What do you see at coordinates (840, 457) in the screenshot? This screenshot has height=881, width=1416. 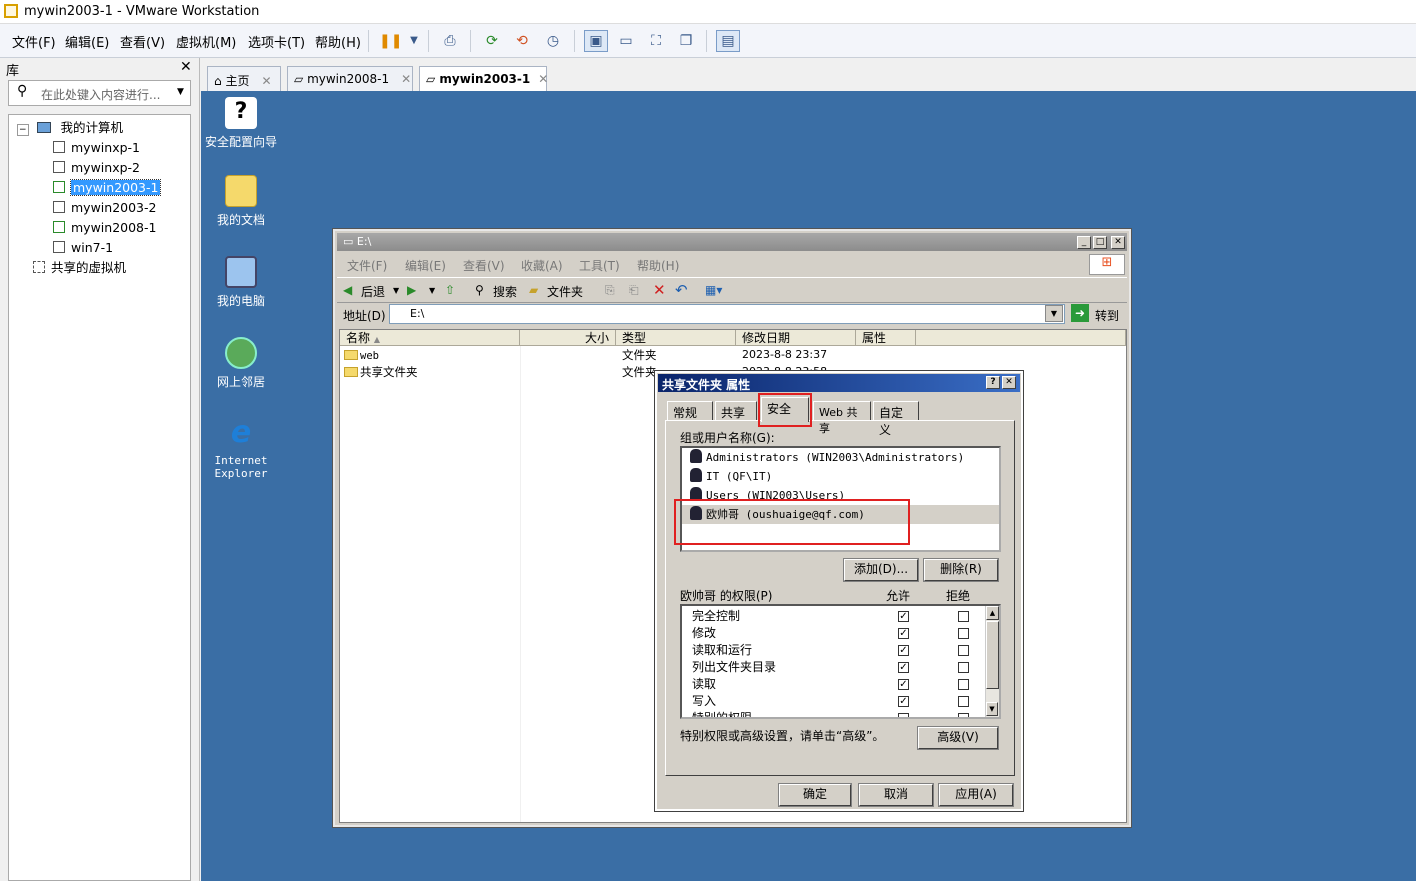 I see `list-item: Administrators (WIN2003\Administrators)` at bounding box center [840, 457].